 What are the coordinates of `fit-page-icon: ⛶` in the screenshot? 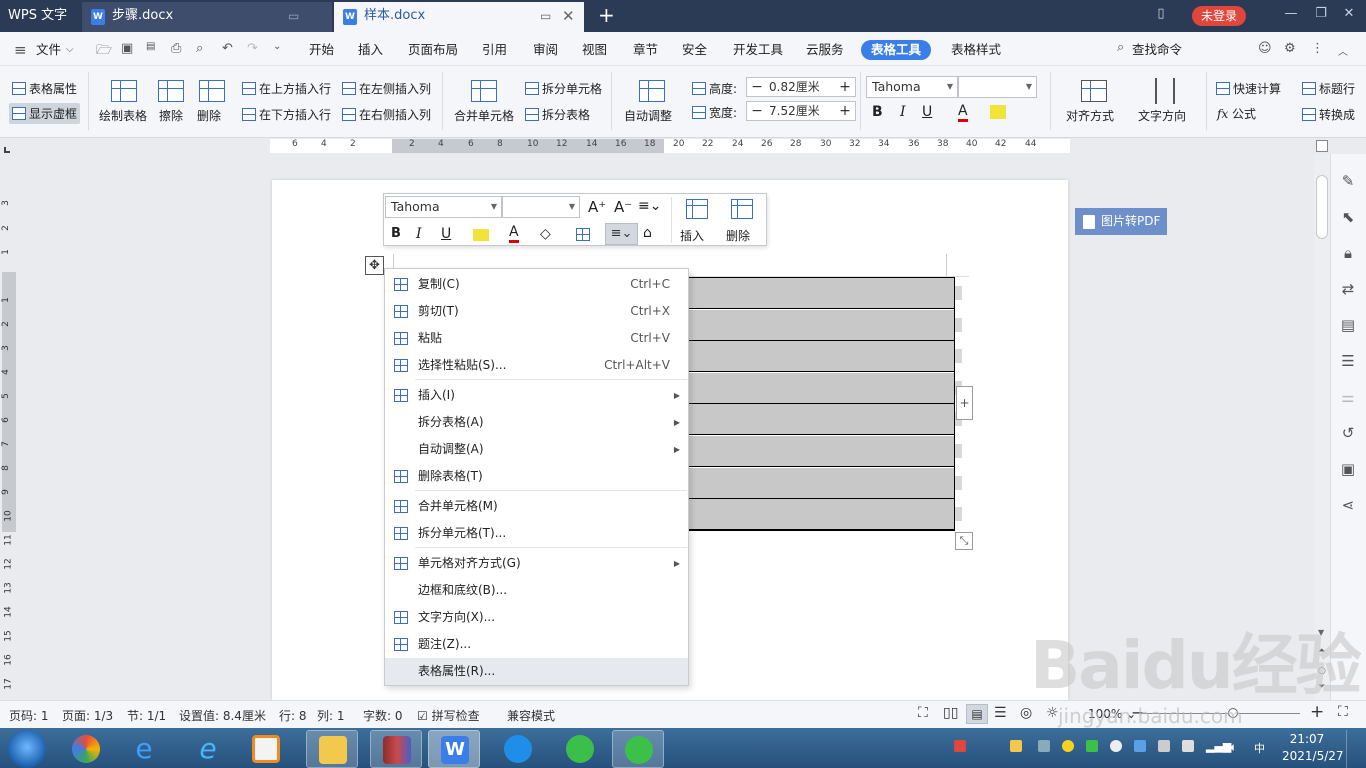 It's located at (1343, 712).